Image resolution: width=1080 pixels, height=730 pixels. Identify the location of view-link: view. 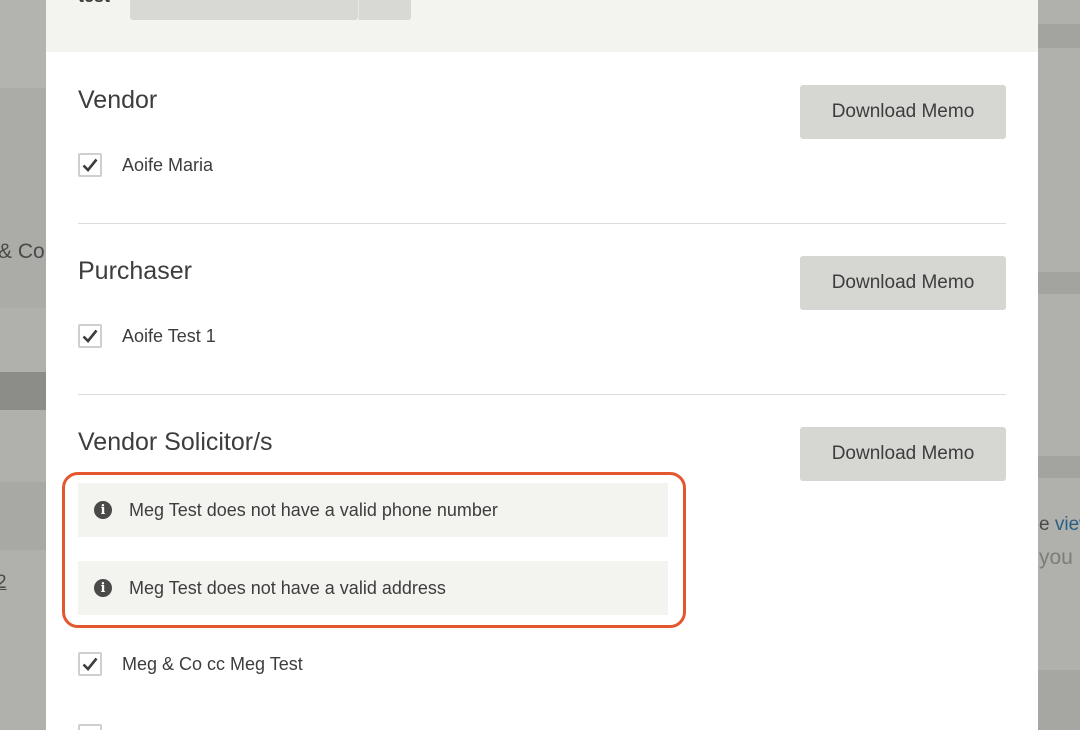
(1067, 524).